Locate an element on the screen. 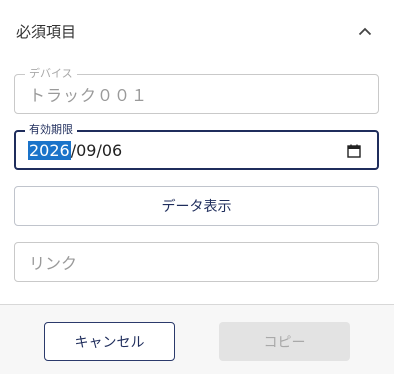 This screenshot has height=374, width=394. link-input: リンク is located at coordinates (196, 262).